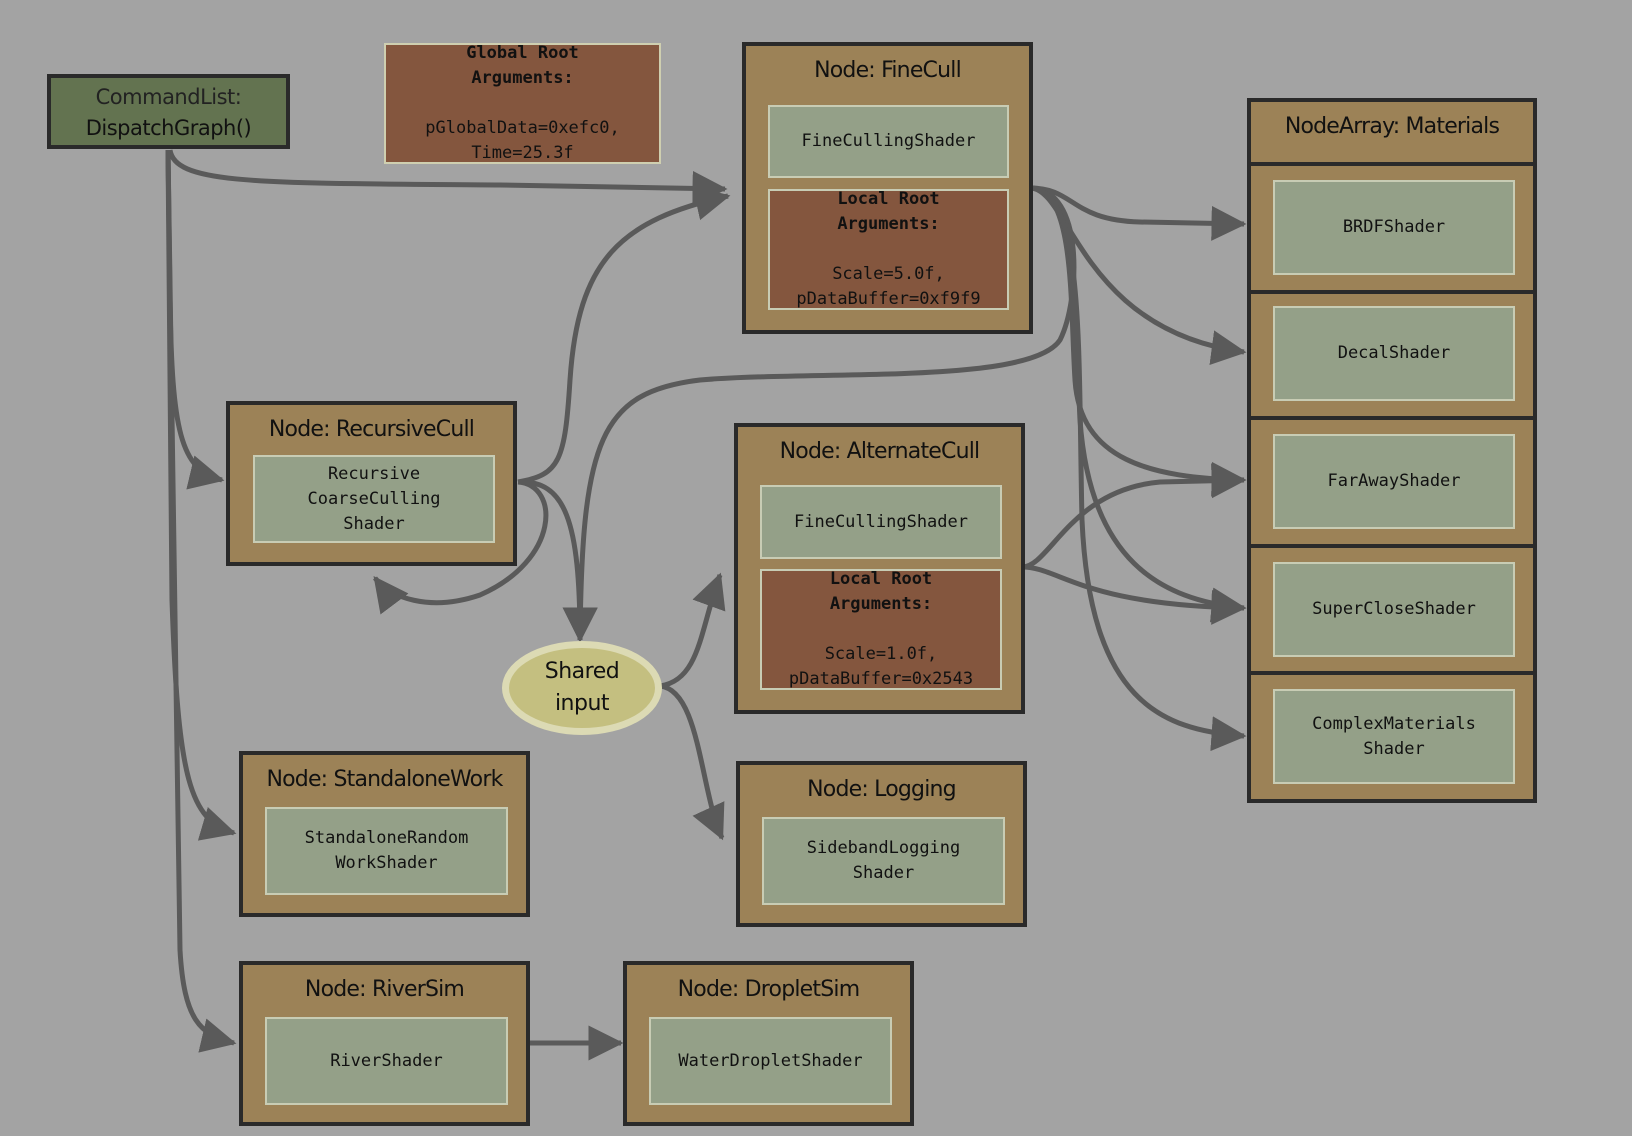 The height and width of the screenshot is (1136, 1632). I want to click on command-list-label: CommandList:, so click(168, 97).